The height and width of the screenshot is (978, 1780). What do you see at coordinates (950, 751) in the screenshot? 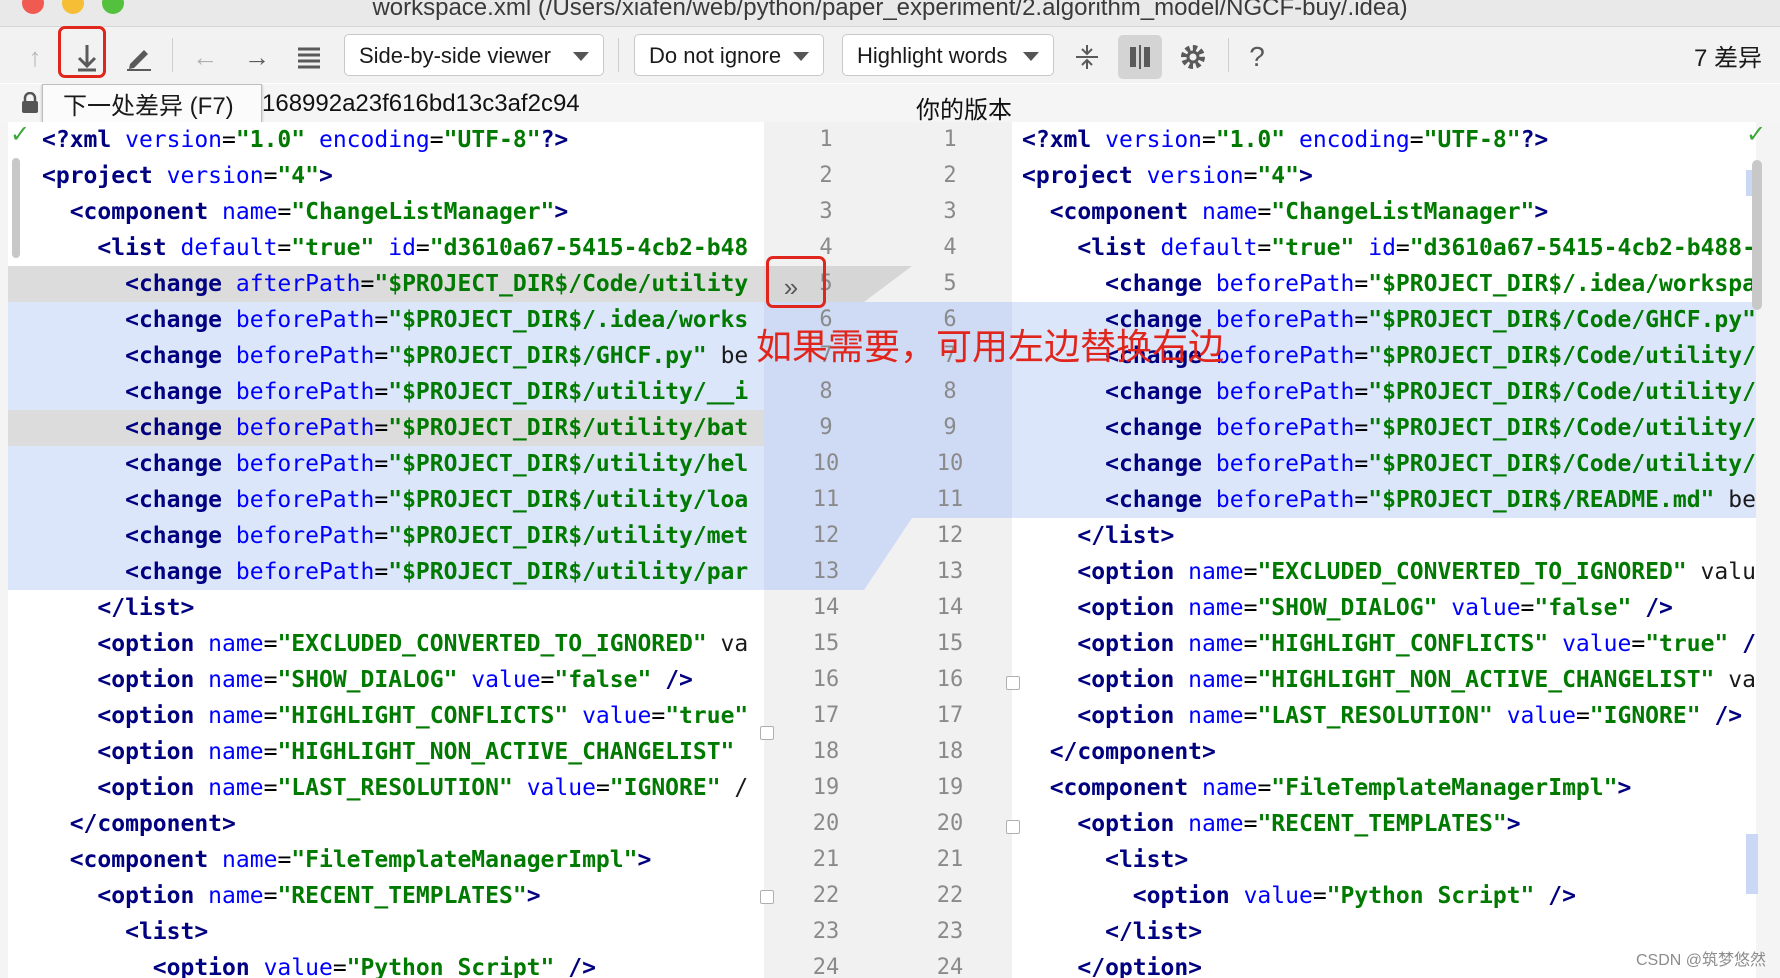
I see `right-line-number: 18` at bounding box center [950, 751].